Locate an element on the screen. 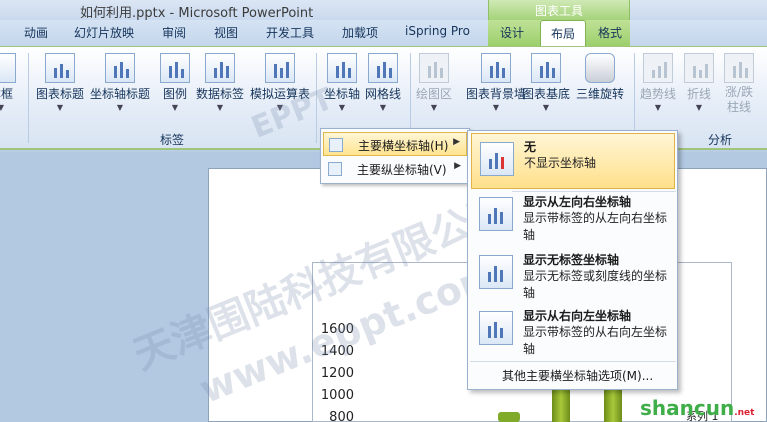 The width and height of the screenshot is (767, 422). text-box-button: 本框 ▼ is located at coordinates (8, 82).